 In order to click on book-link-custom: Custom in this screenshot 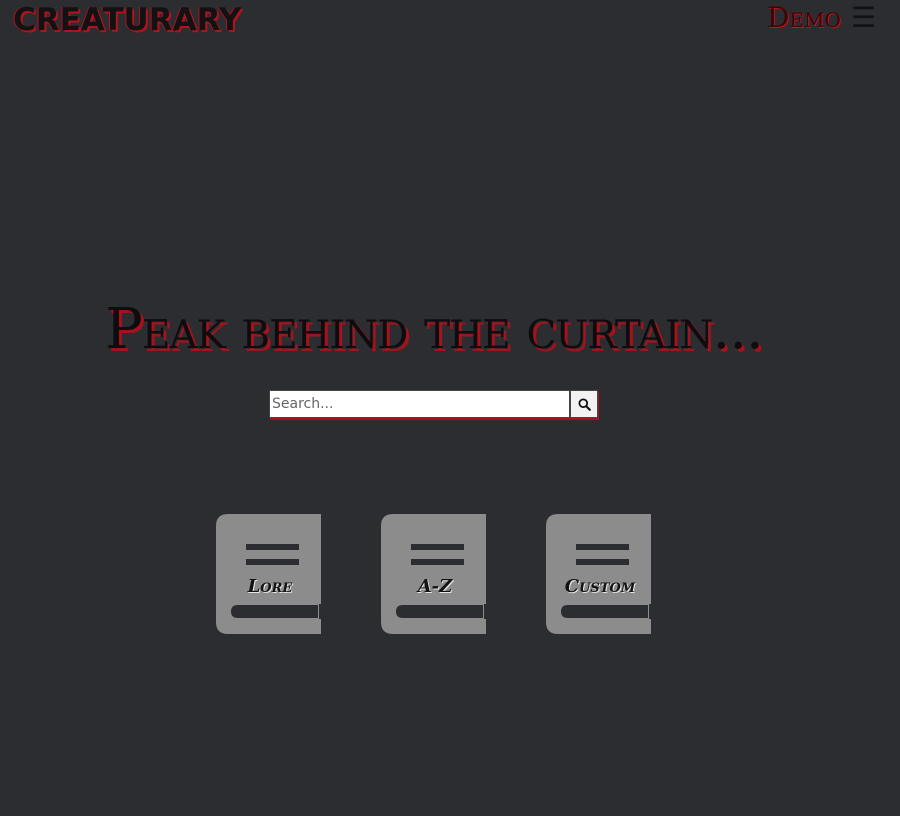, I will do `click(598, 574)`.